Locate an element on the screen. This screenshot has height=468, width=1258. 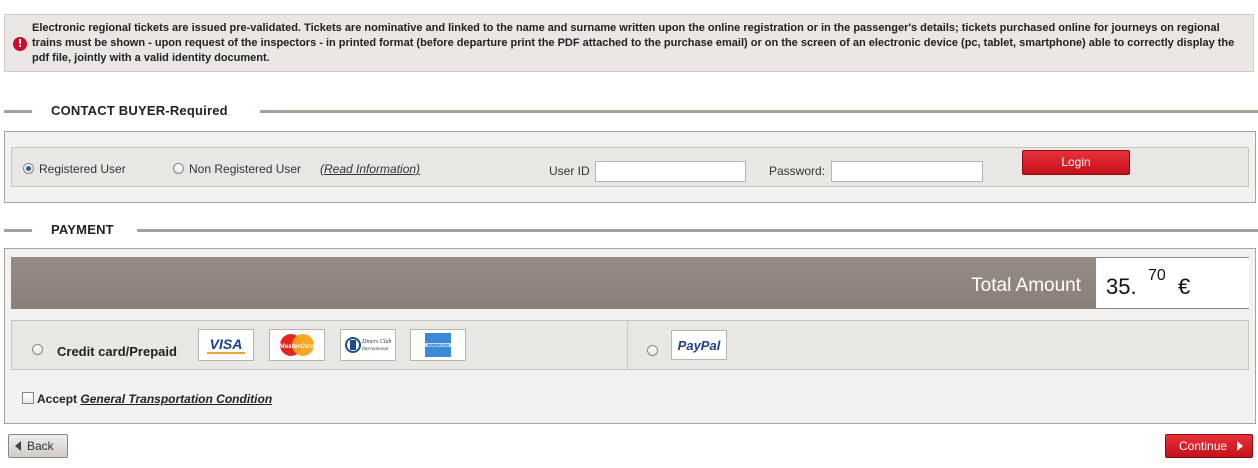
accept-checkbox is located at coordinates (28, 398).